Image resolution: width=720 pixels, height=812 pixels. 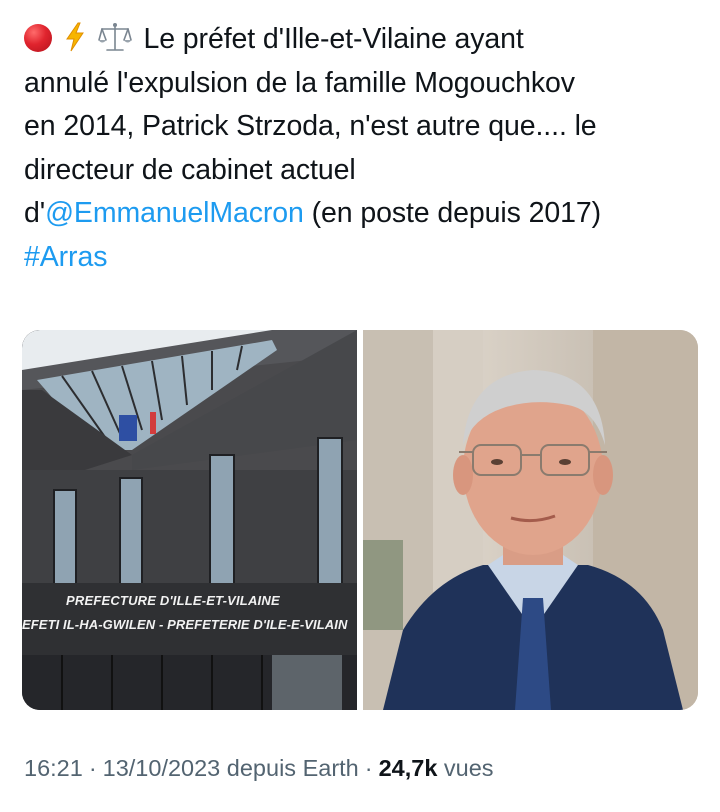 What do you see at coordinates (174, 213) in the screenshot?
I see `mention-link: @EmmanuelMacron` at bounding box center [174, 213].